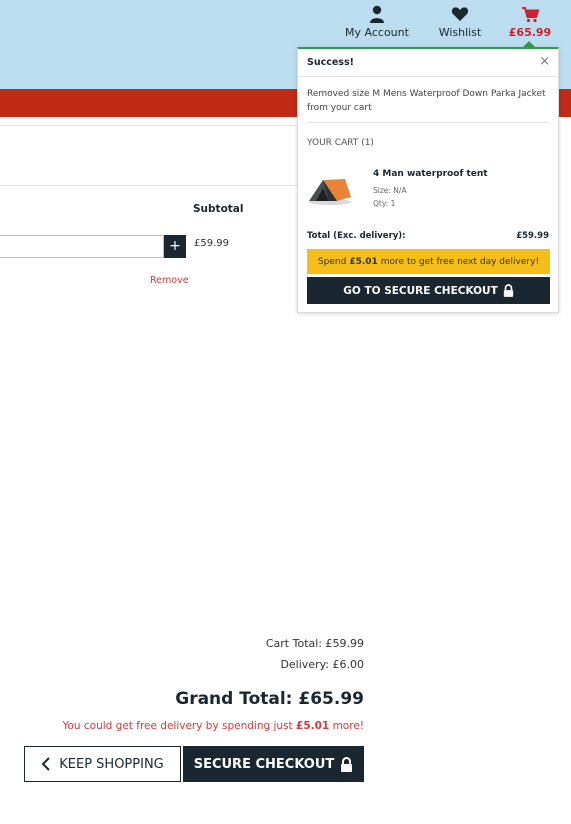 This screenshot has height=824, width=571. What do you see at coordinates (377, 32) in the screenshot?
I see `my-account-label: My Account` at bounding box center [377, 32].